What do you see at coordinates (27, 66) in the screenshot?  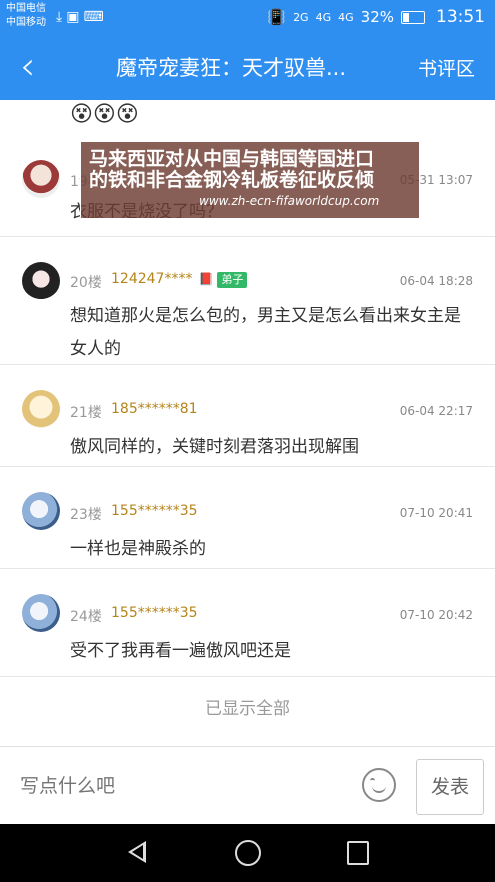 I see `back-arrow-icon: ‹` at bounding box center [27, 66].